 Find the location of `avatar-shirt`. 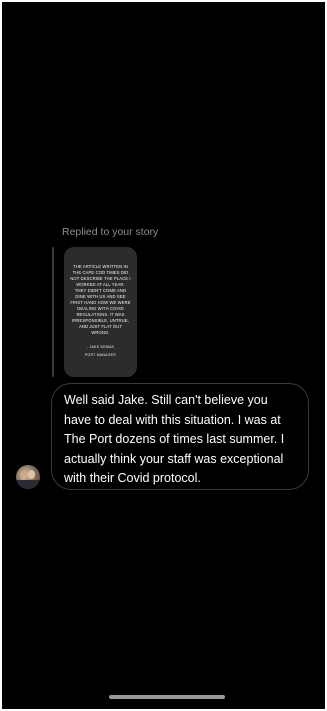

avatar-shirt is located at coordinates (28, 484).